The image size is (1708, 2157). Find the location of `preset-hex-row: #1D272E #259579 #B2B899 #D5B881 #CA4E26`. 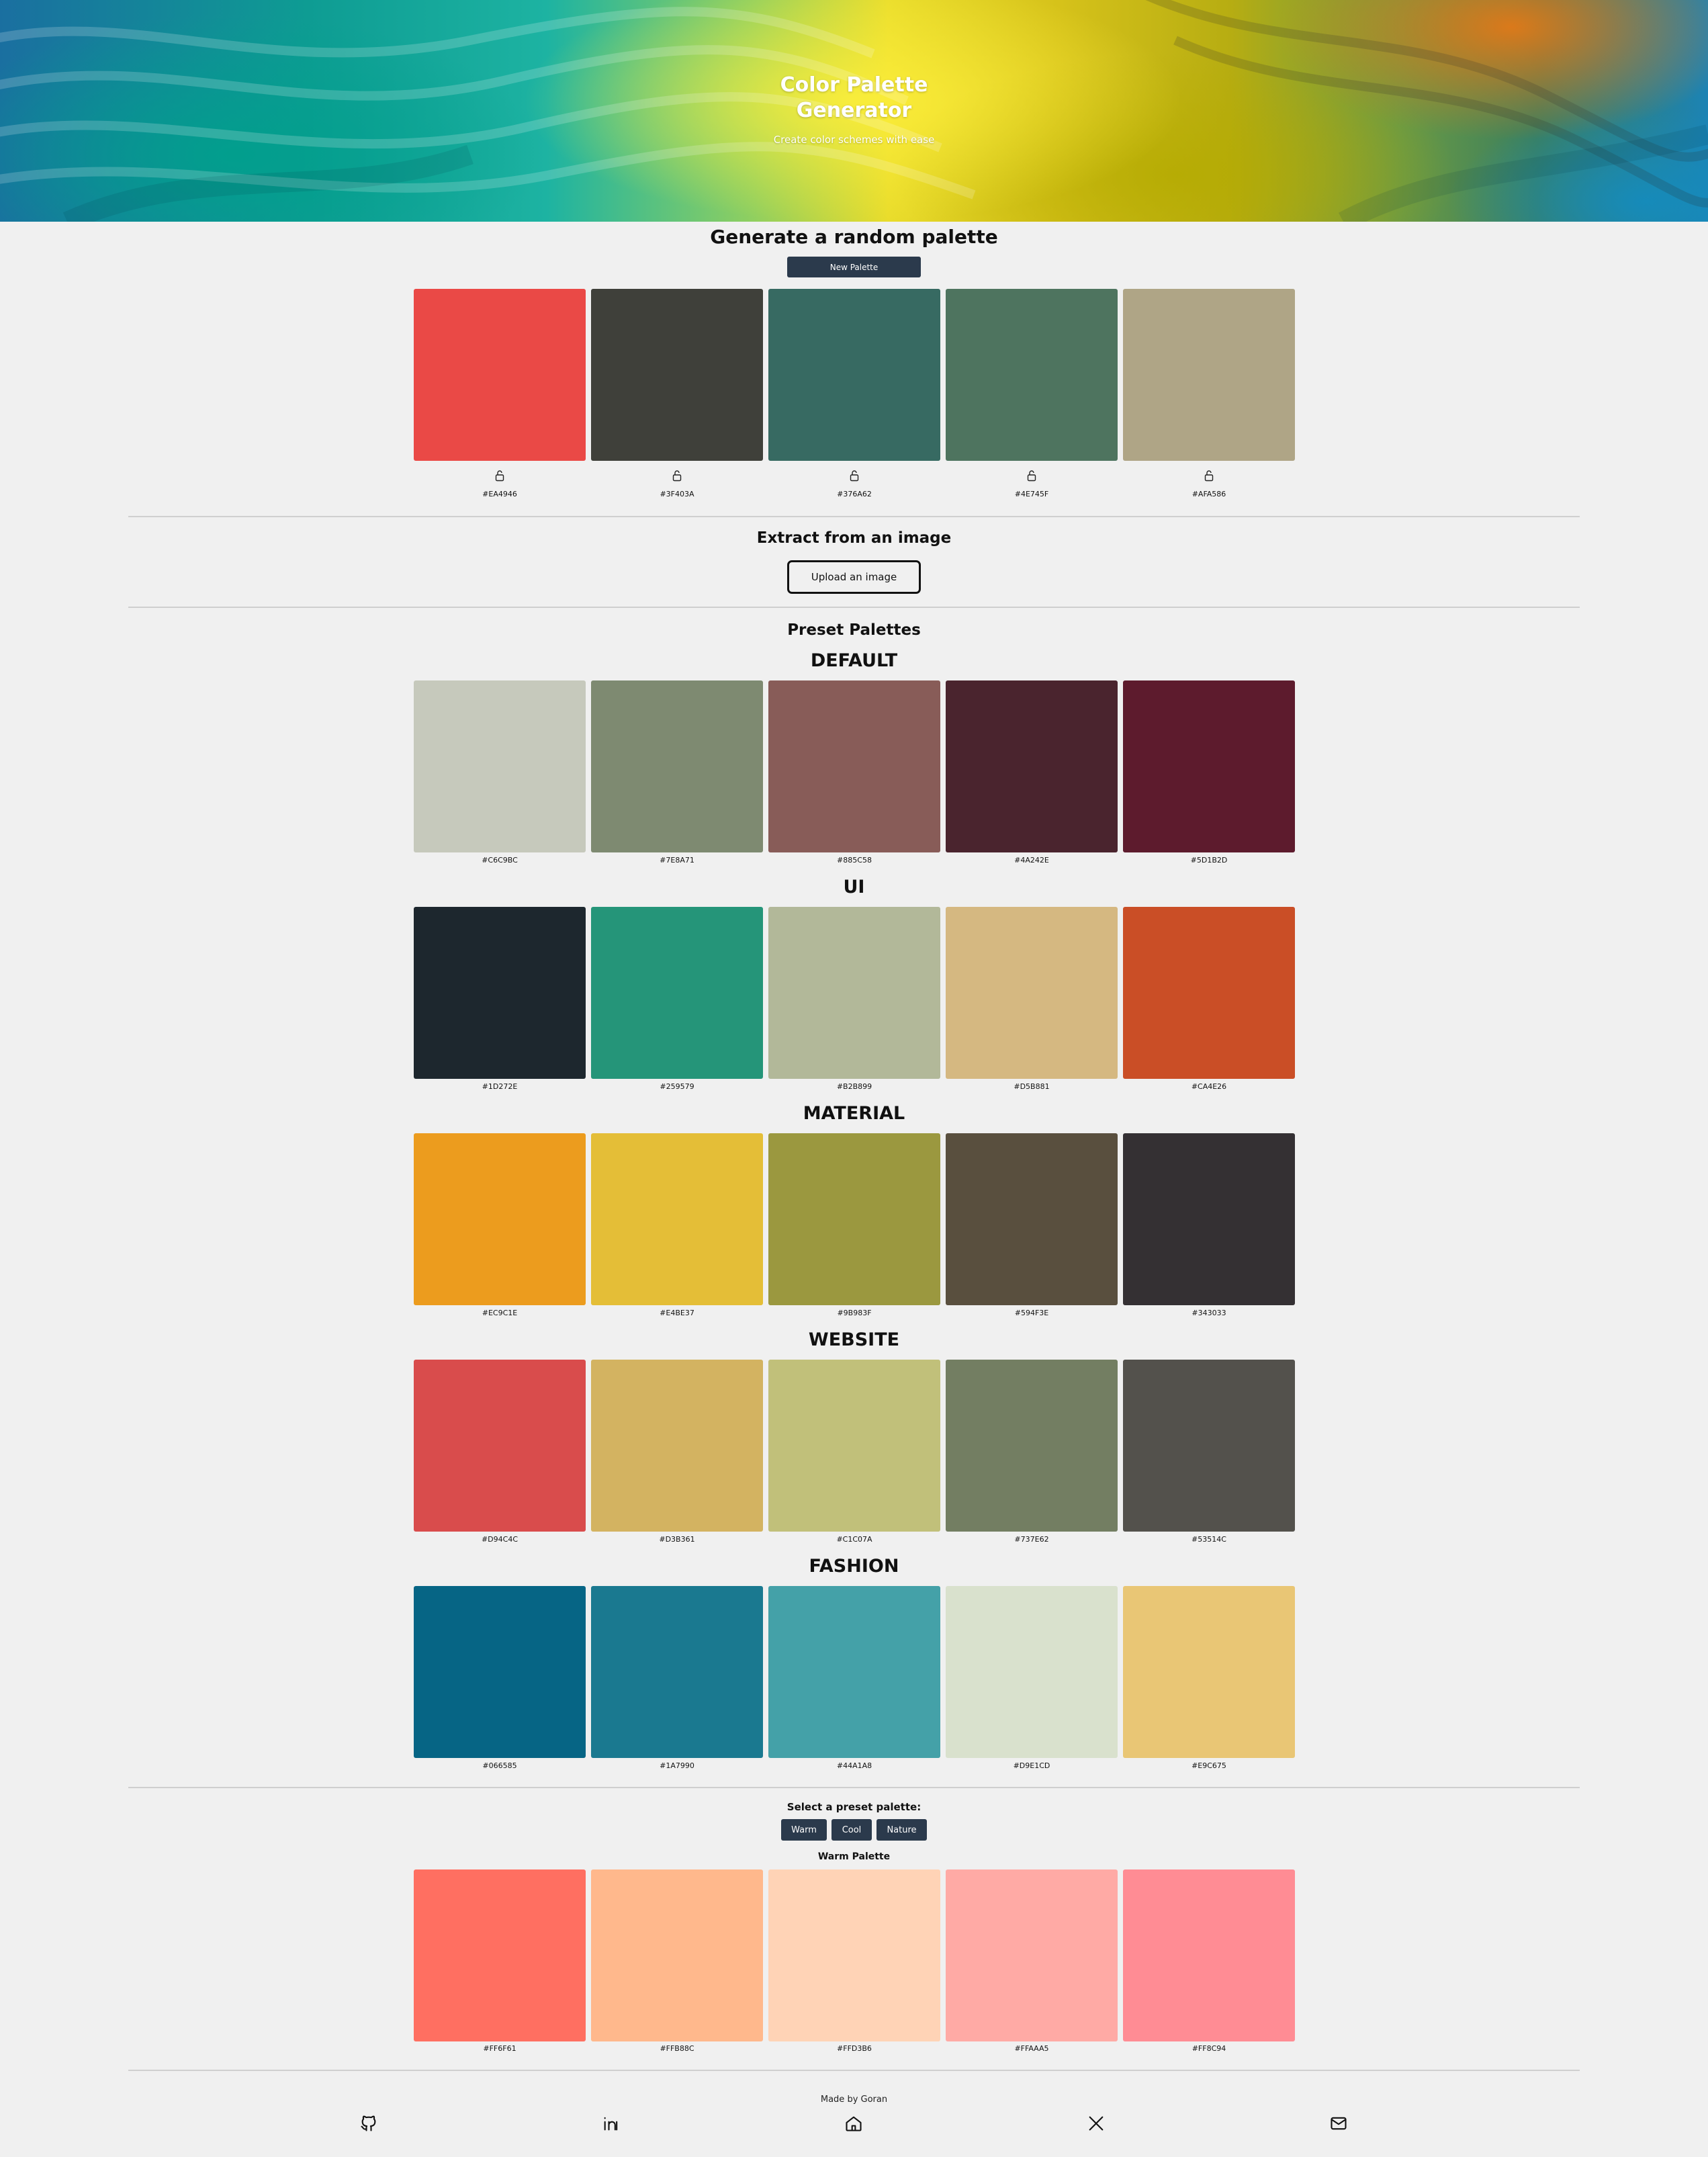

preset-hex-row: #1D272E #259579 #B2B899 #D5B881 #CA4E26 is located at coordinates (854, 1087).